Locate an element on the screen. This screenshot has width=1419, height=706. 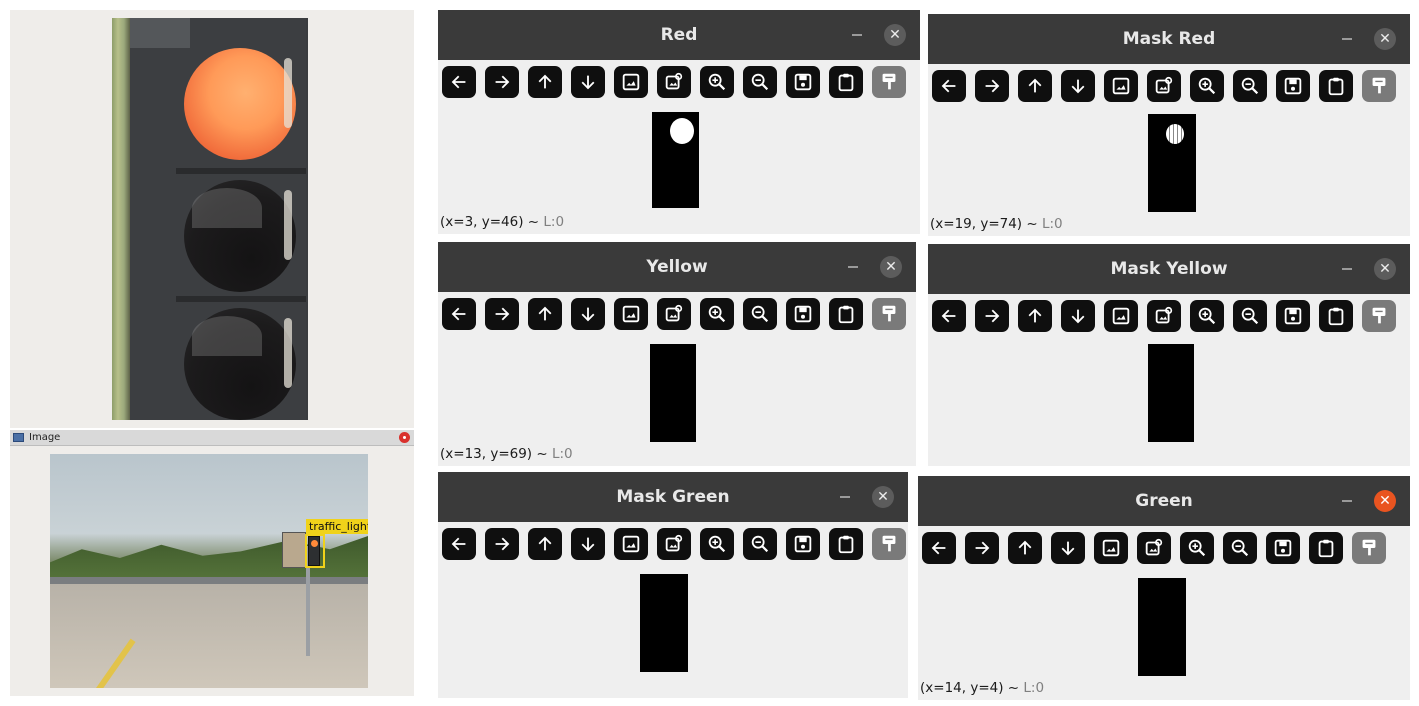
window-titlebar: Red ✕ is located at coordinates (679, 35).